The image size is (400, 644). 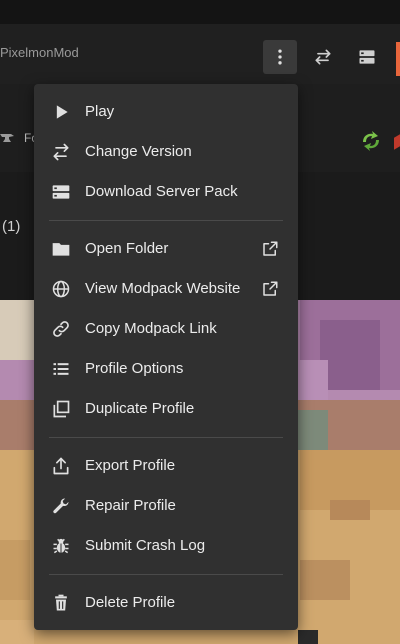 I want to click on anvil-icon, so click(x=7, y=138).